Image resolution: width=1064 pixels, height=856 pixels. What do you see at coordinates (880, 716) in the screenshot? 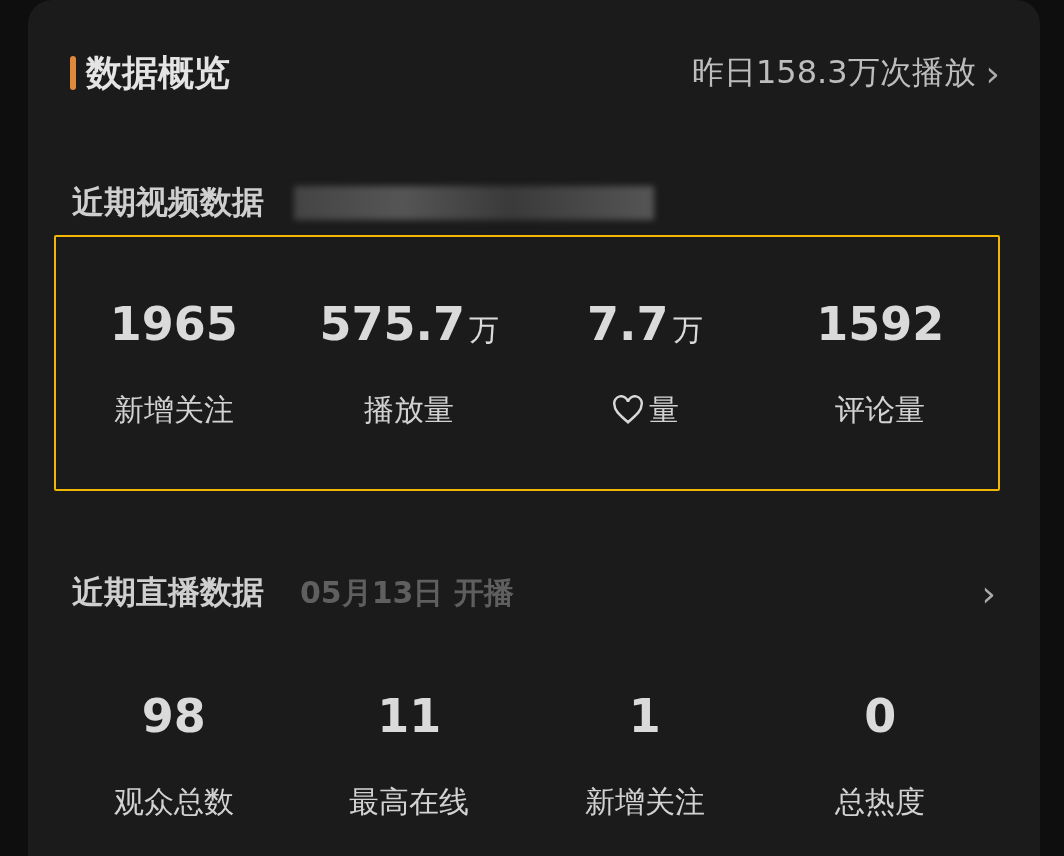
I see `stat-value: 0` at bounding box center [880, 716].